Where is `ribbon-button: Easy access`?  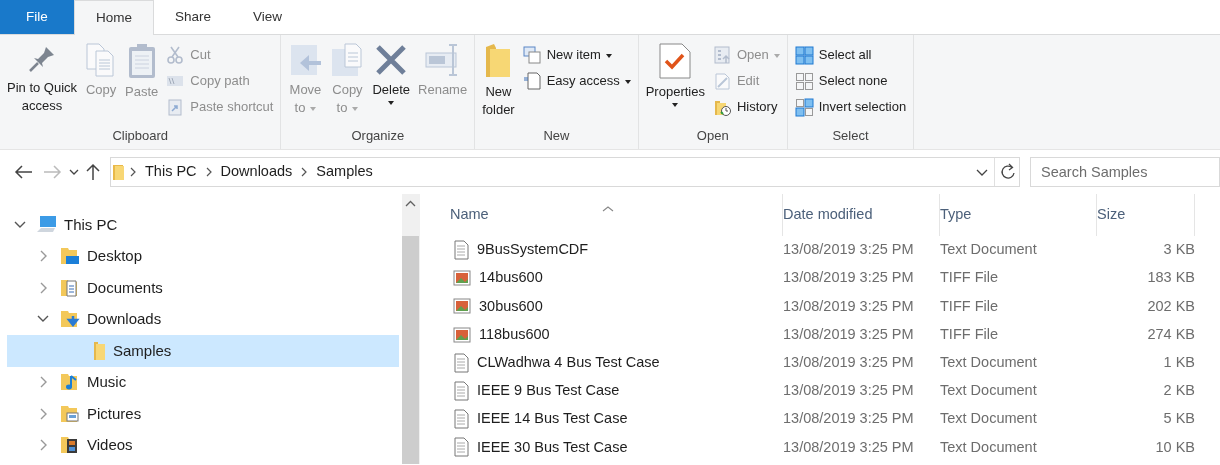 ribbon-button: Easy access is located at coordinates (576, 81).